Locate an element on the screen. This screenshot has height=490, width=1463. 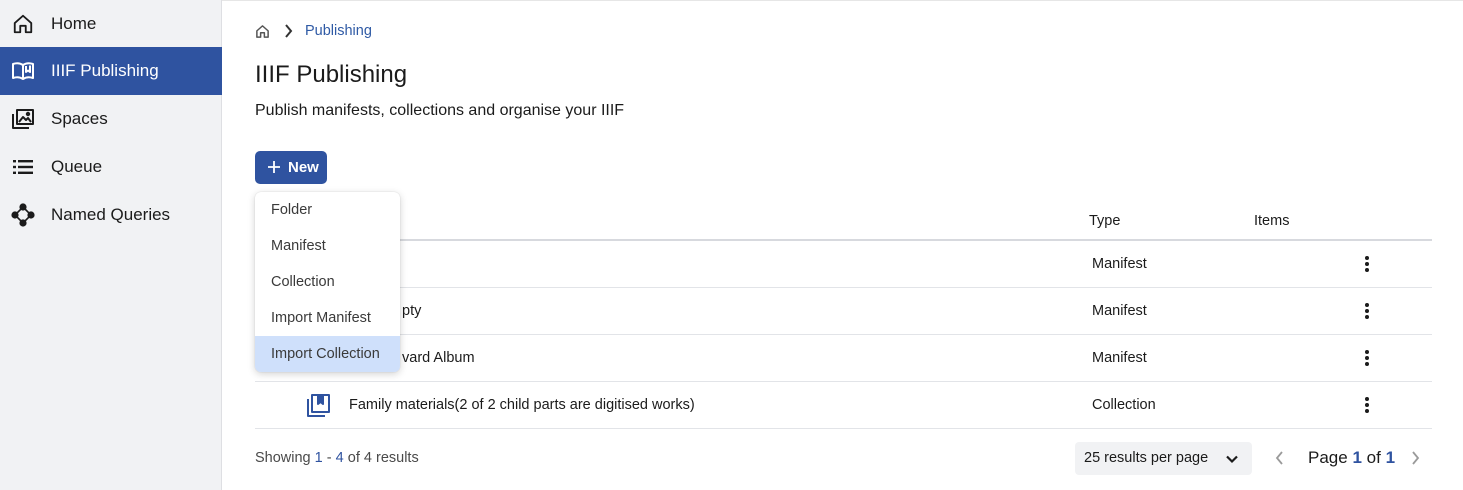
table-row: pty Manifest is located at coordinates (843, 311).